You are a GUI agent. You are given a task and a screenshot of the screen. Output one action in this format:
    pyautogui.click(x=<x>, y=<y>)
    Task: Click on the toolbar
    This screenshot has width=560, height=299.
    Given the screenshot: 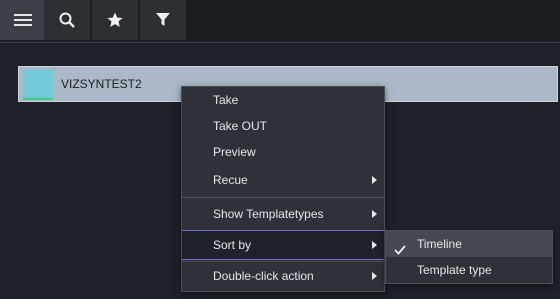 What is the action you would take?
    pyautogui.click(x=280, y=21)
    